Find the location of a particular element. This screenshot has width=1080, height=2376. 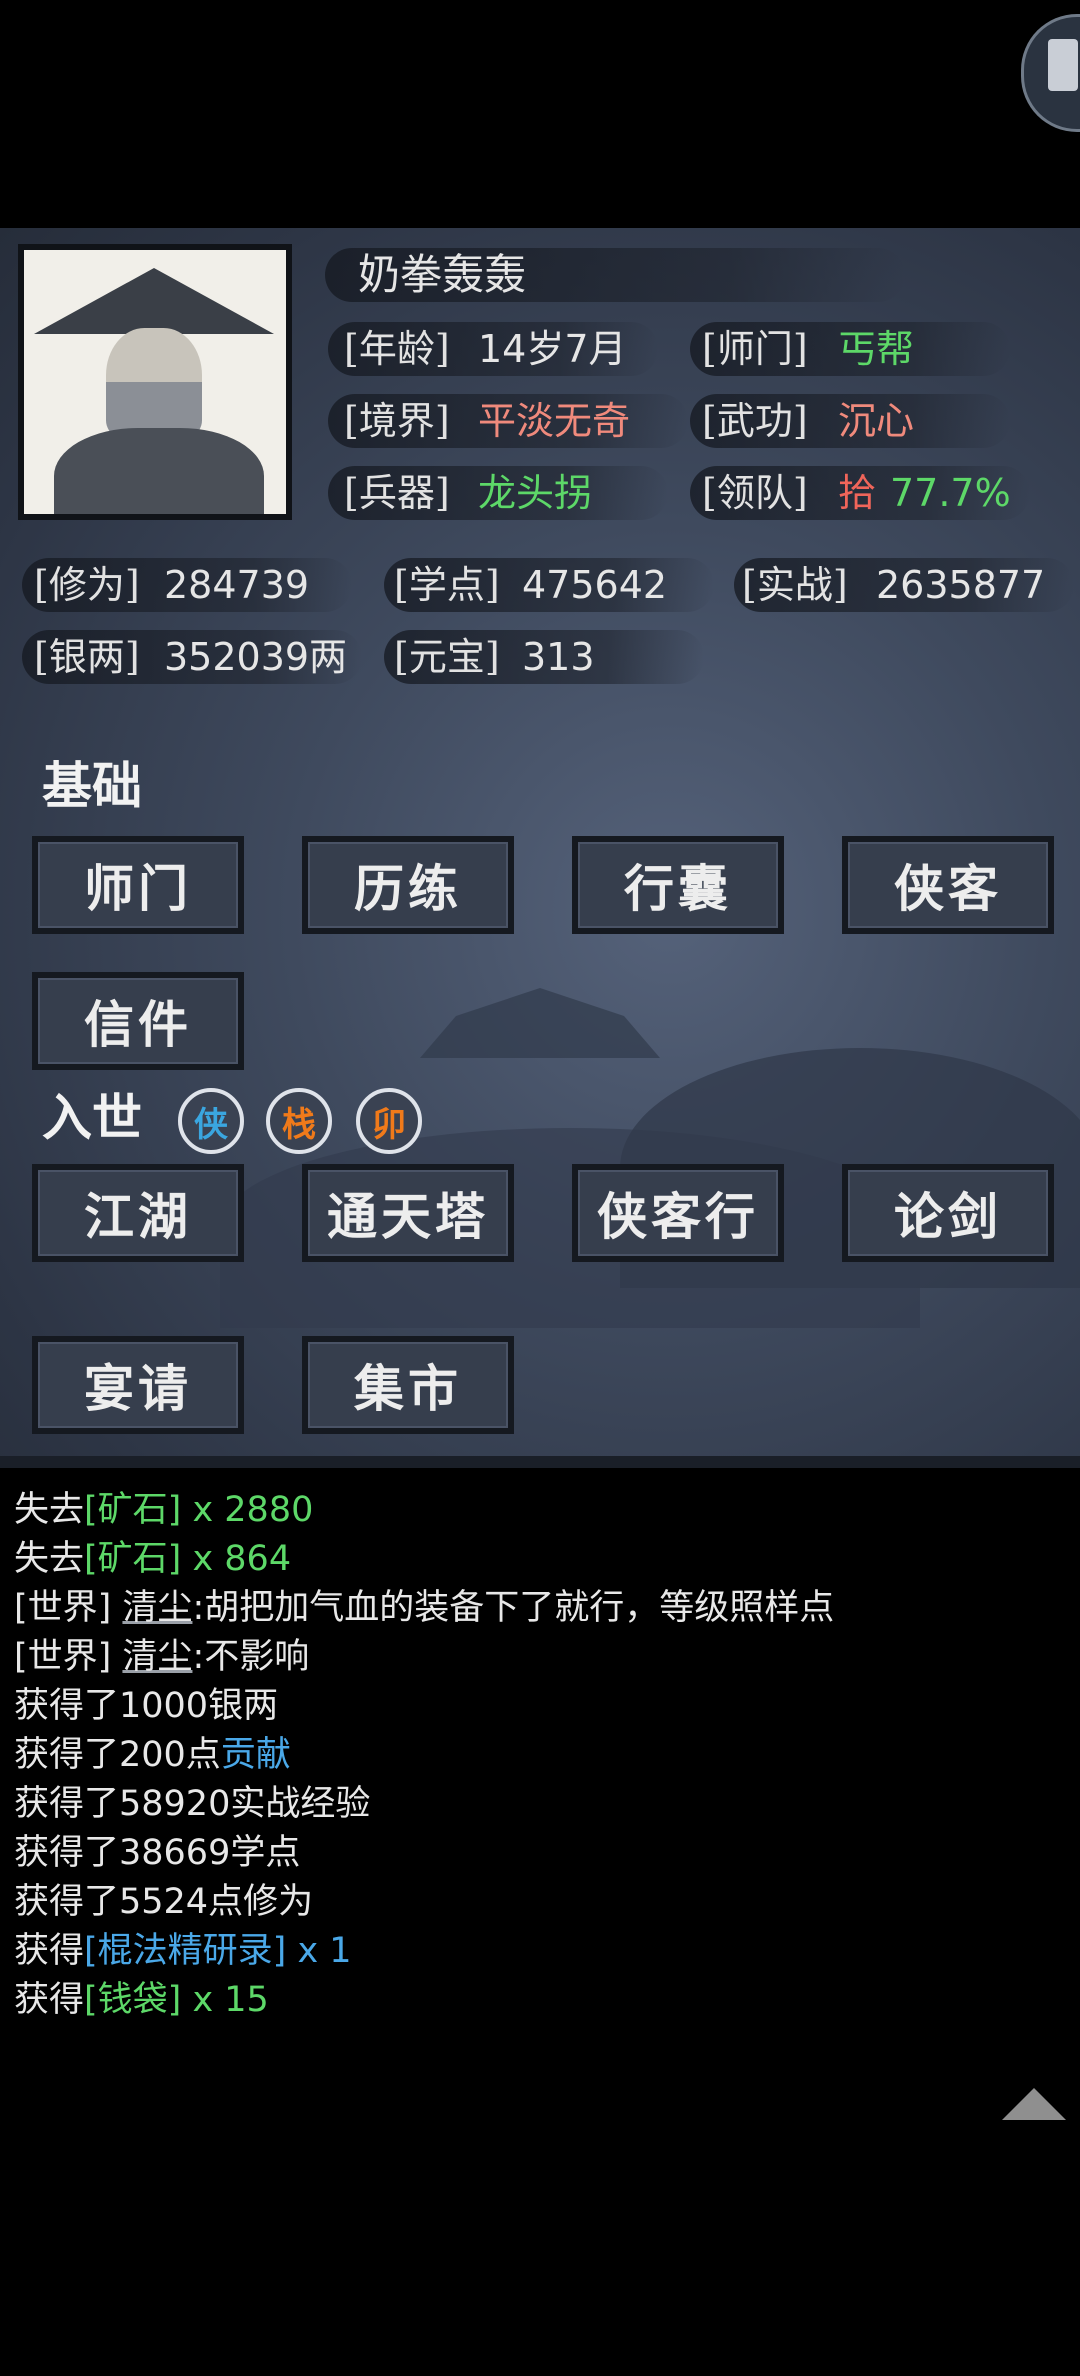

ground-divider is located at coordinates (540, 1462).